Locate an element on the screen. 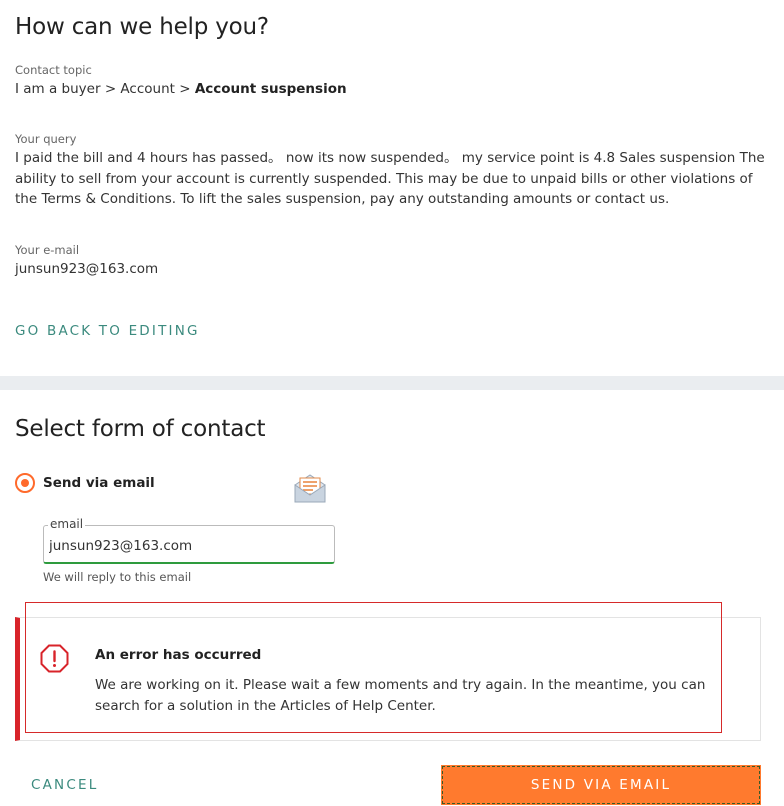  cancel-button: CANCEL is located at coordinates (64, 785).